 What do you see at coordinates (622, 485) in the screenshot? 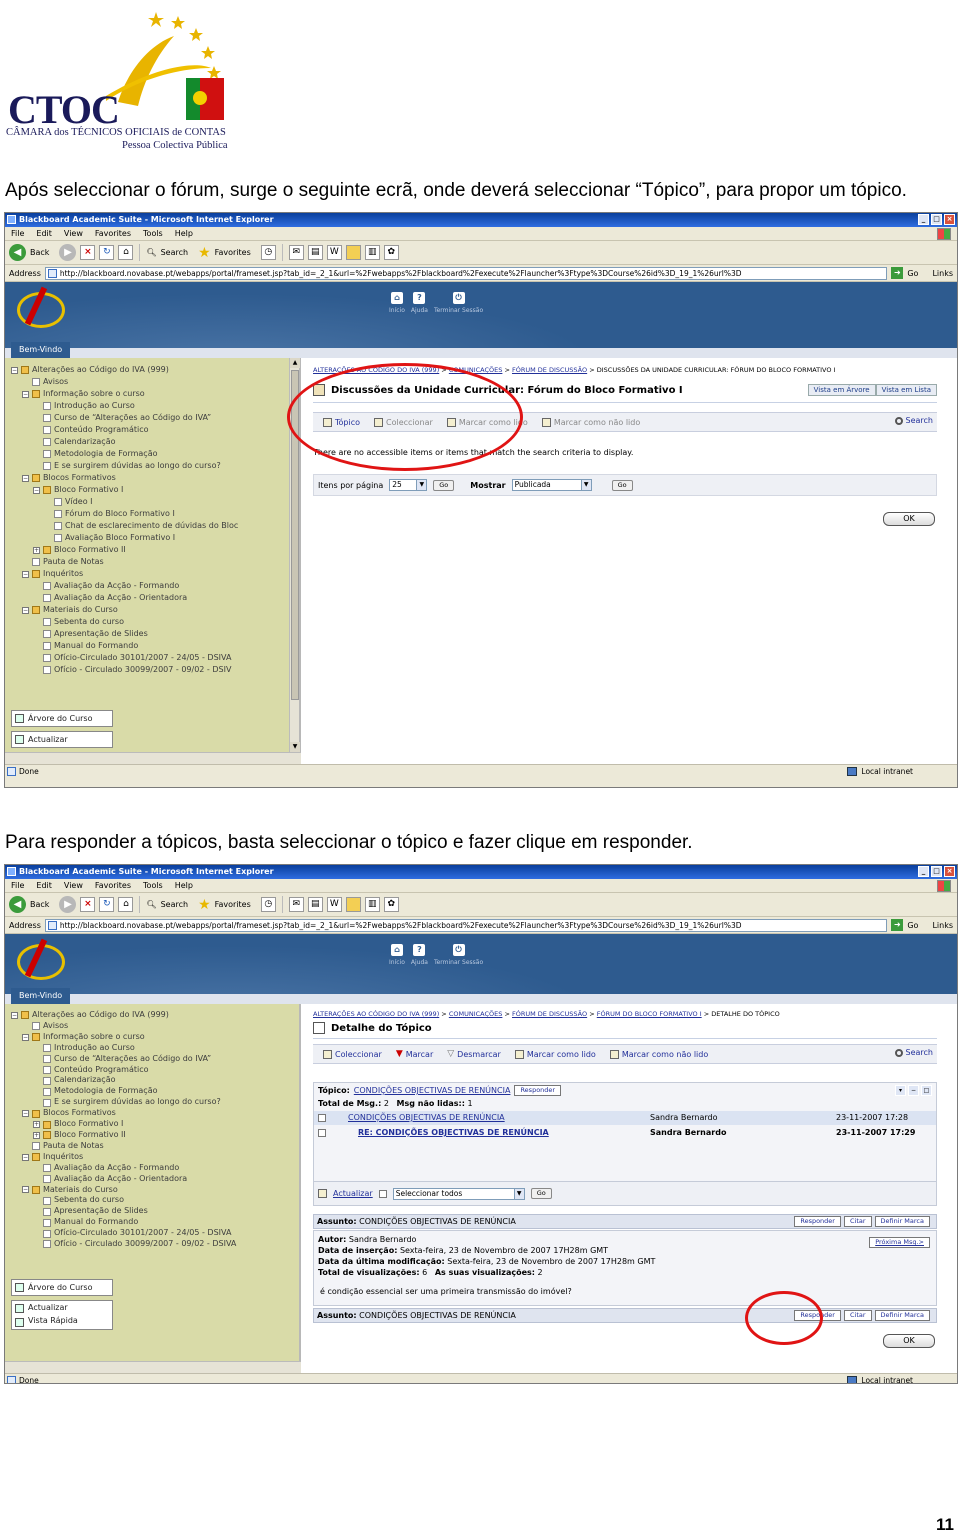
I see `show-go-button: Go` at bounding box center [622, 485].